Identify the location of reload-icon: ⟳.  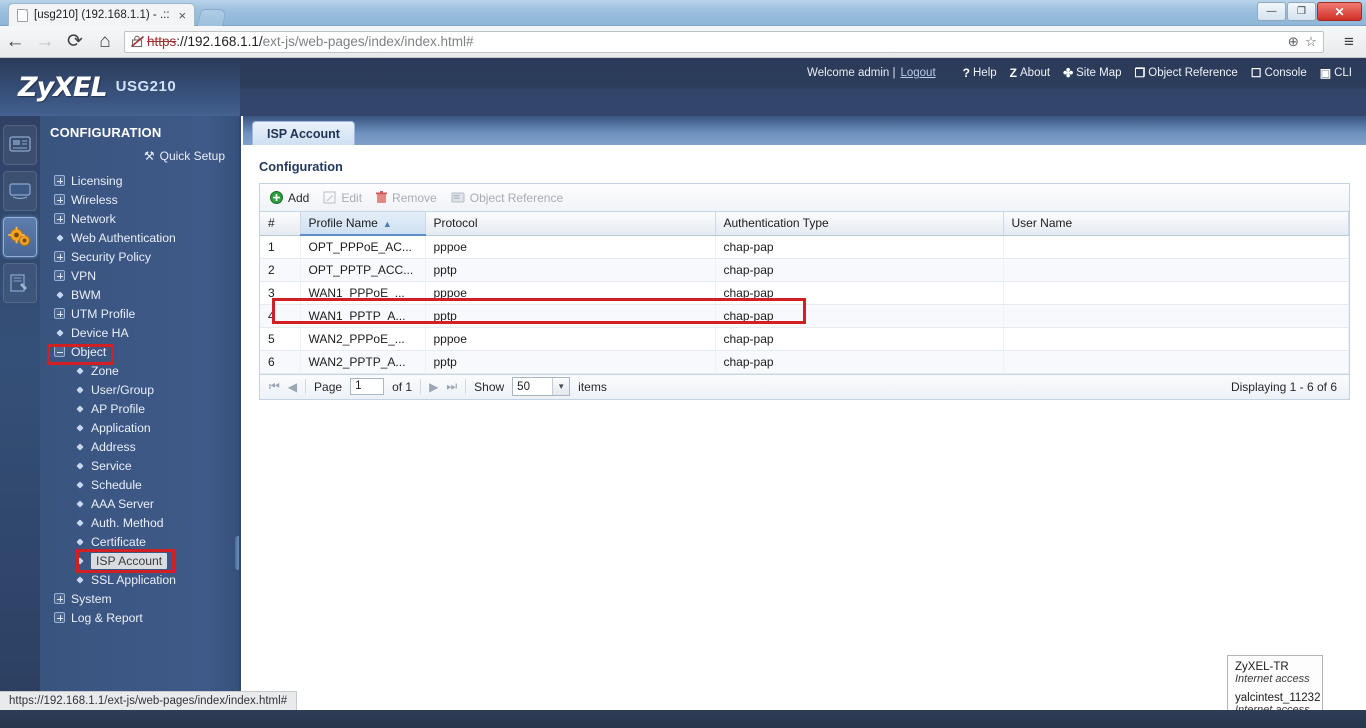
(75, 42).